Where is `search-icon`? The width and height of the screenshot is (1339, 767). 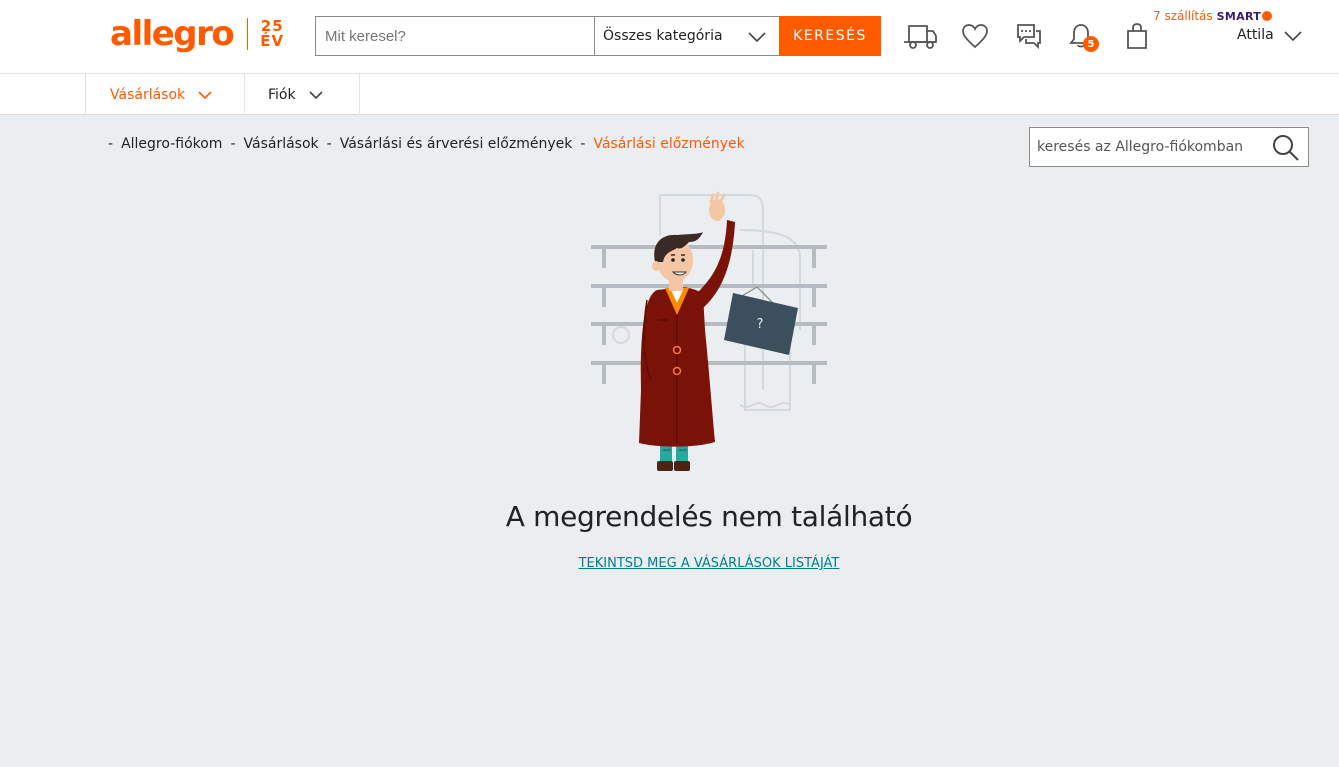
search-icon is located at coordinates (1286, 150).